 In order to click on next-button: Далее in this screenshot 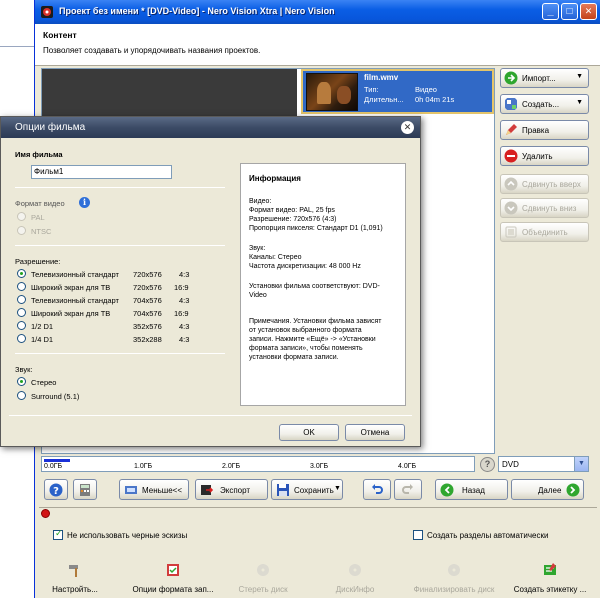, I will do `click(547, 489)`.